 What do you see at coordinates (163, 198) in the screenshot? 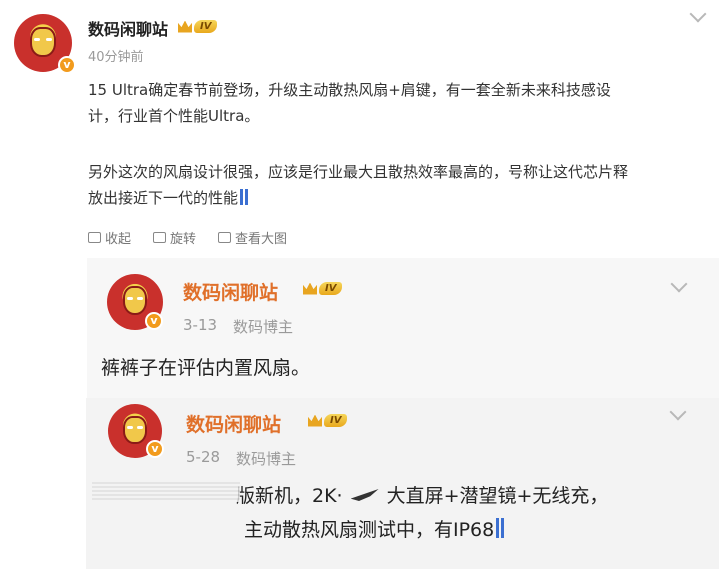
I see `post-text-line-4: 放出接近下一代的性能` at bounding box center [163, 198].